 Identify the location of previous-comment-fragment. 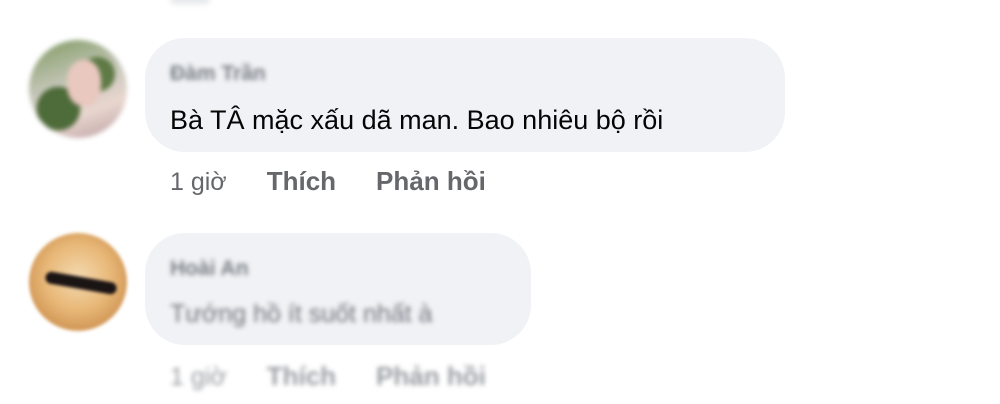
(190, 2).